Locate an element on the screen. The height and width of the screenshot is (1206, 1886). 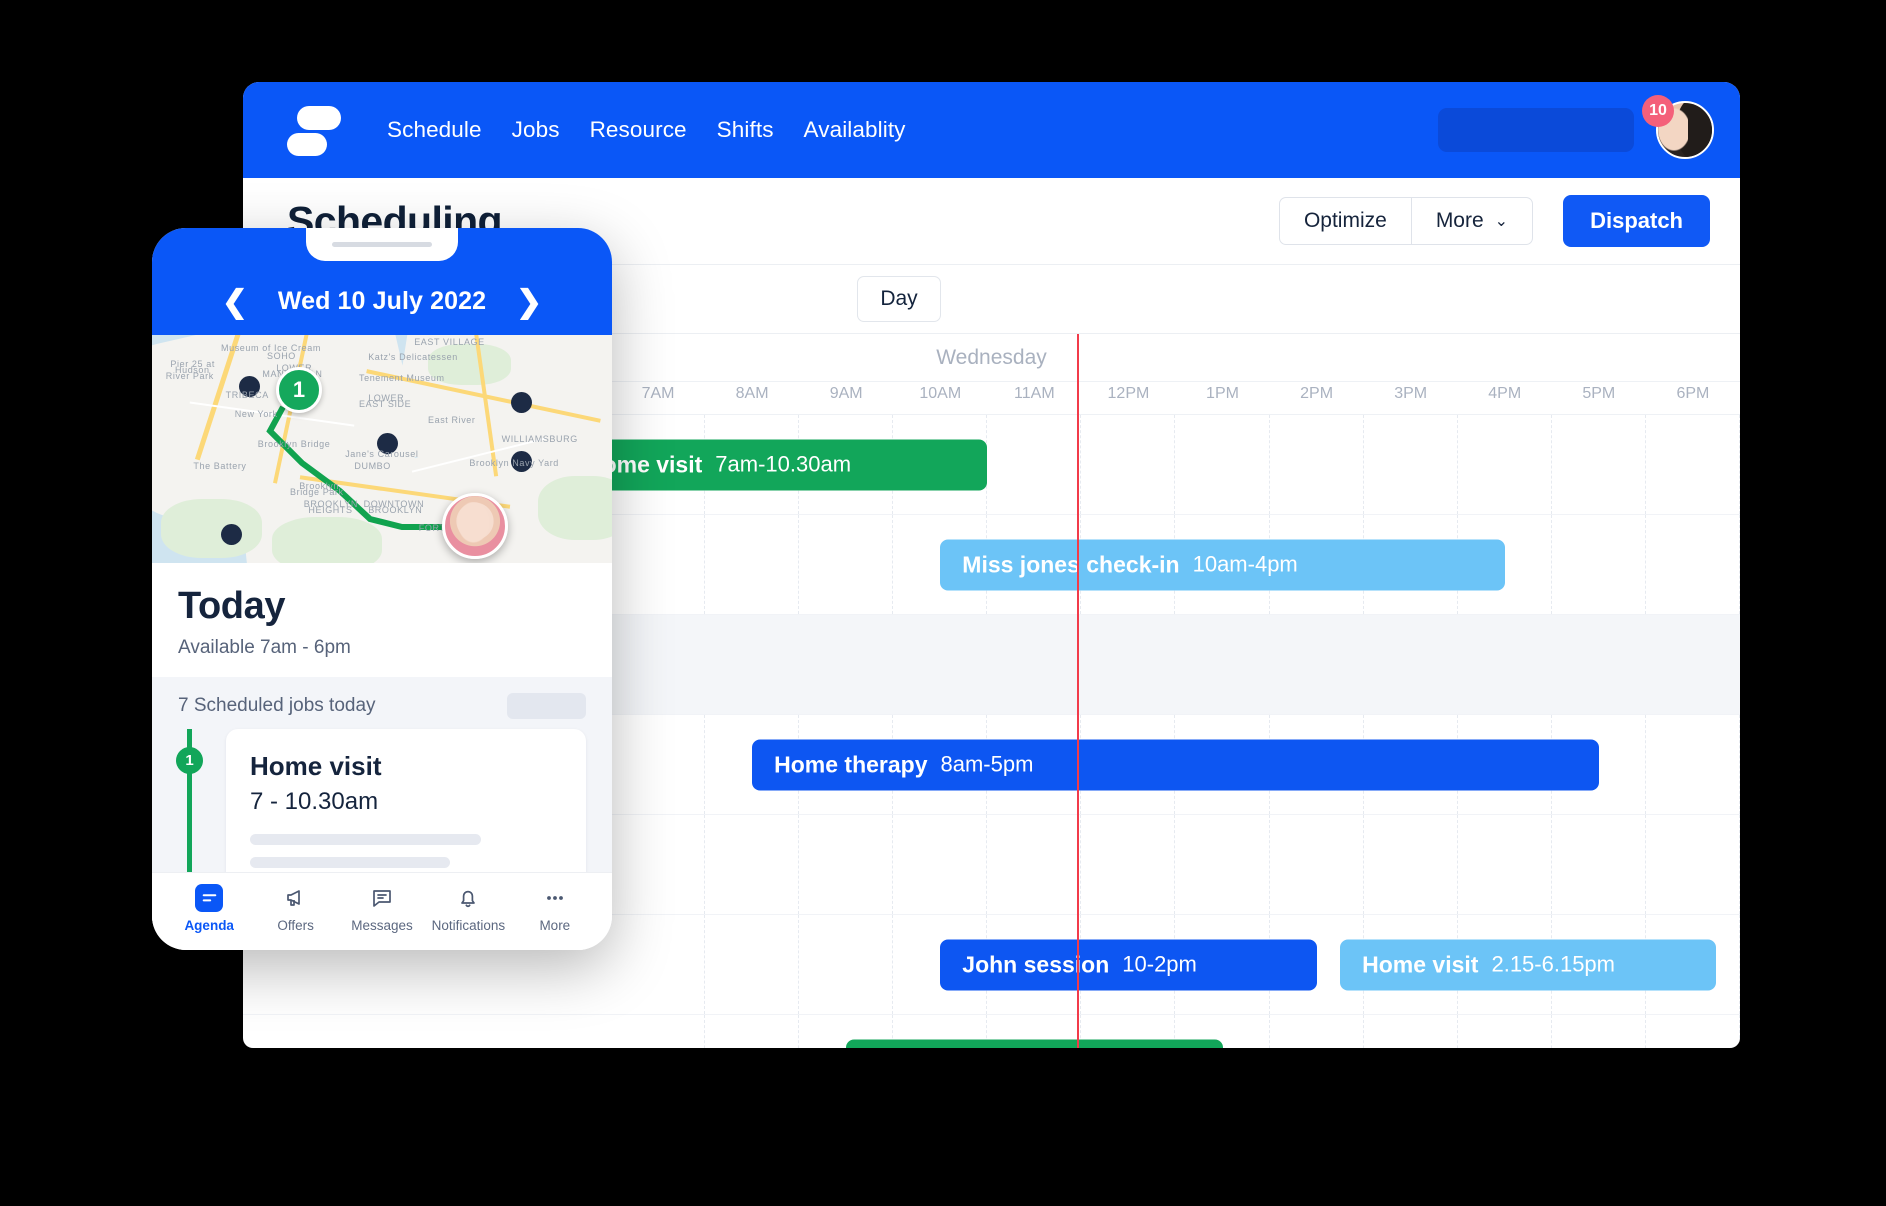
hour-tick: 1PM is located at coordinates (1222, 393).